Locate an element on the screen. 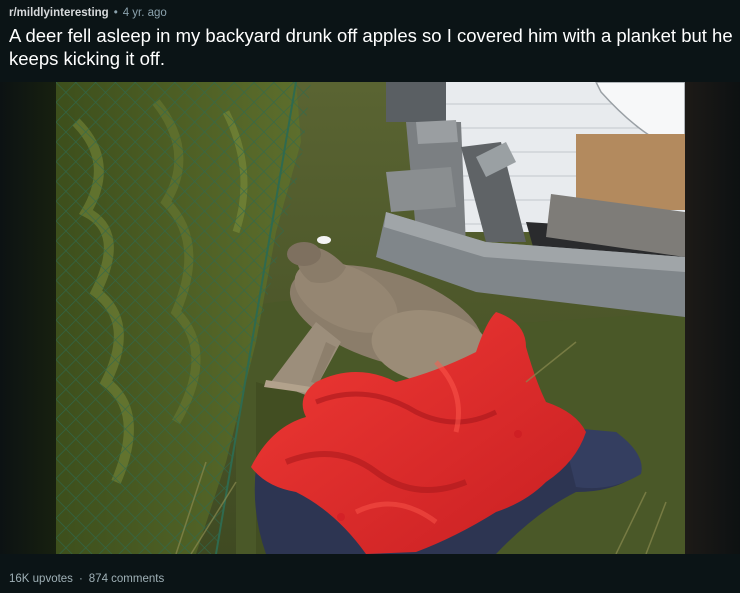  post-age: 4 yr. ago is located at coordinates (144, 13).